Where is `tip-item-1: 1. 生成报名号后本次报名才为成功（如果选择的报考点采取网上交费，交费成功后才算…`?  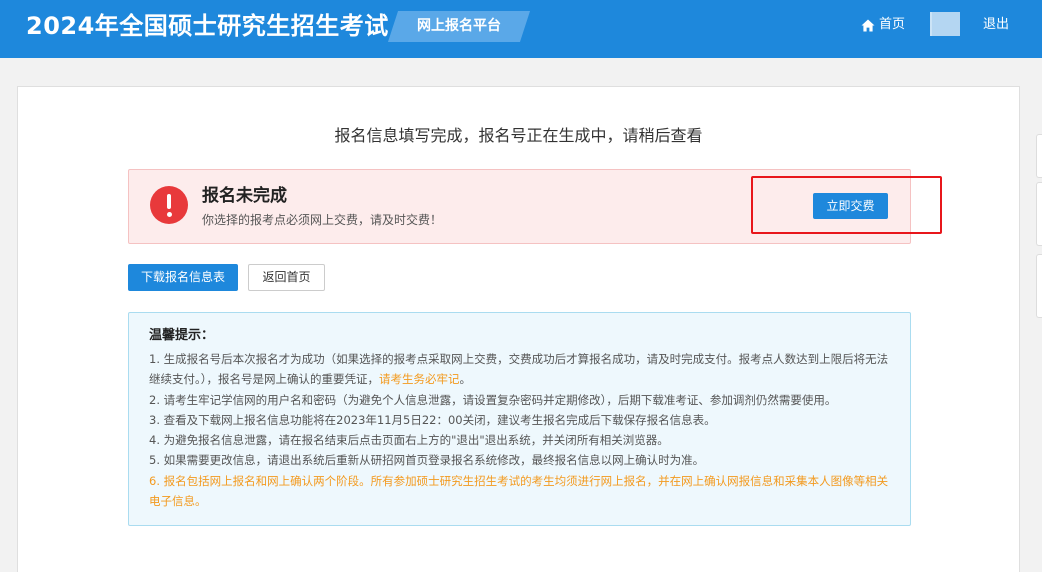
tip-item-1: 1. 生成报名号后本次报名才为成功（如果选择的报考点采取网上交费，交费成功后才算… is located at coordinates (519, 369).